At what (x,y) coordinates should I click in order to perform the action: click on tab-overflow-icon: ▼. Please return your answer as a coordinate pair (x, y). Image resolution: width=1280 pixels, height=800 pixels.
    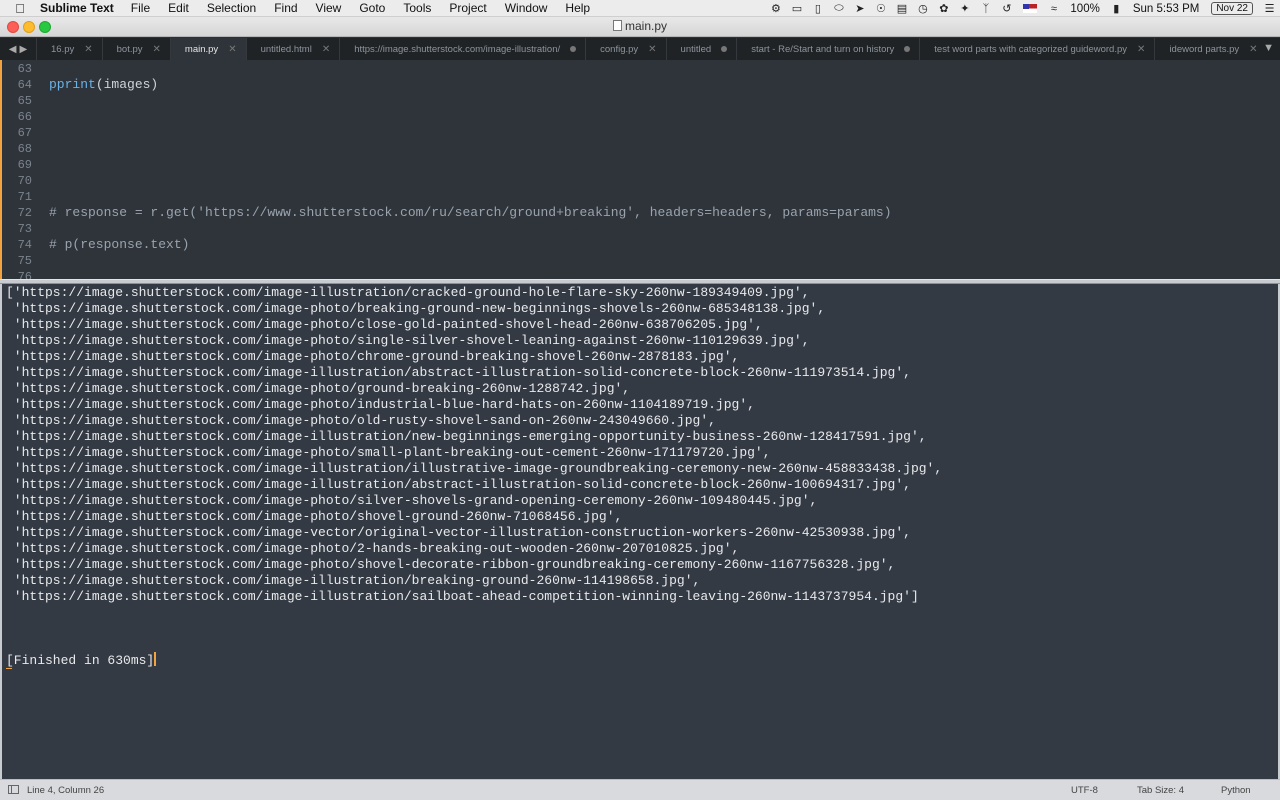
    Looking at the image, I should click on (1268, 48).